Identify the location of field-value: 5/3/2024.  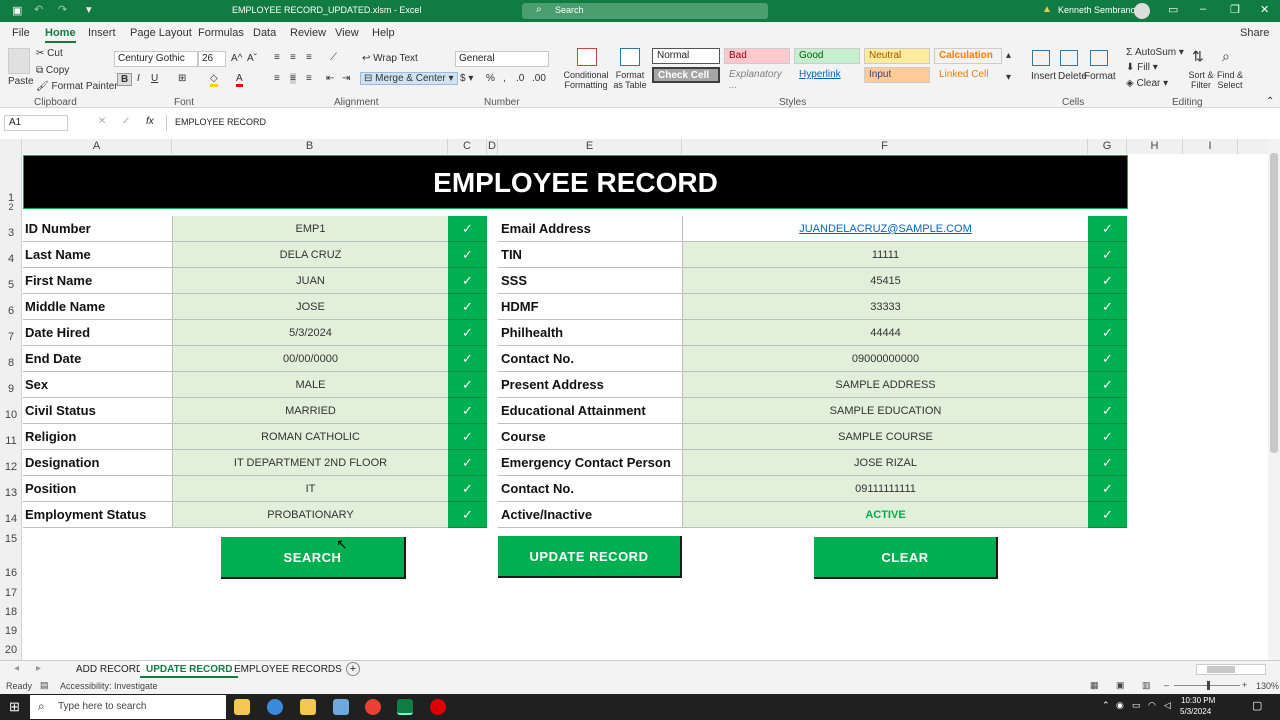
(310, 333).